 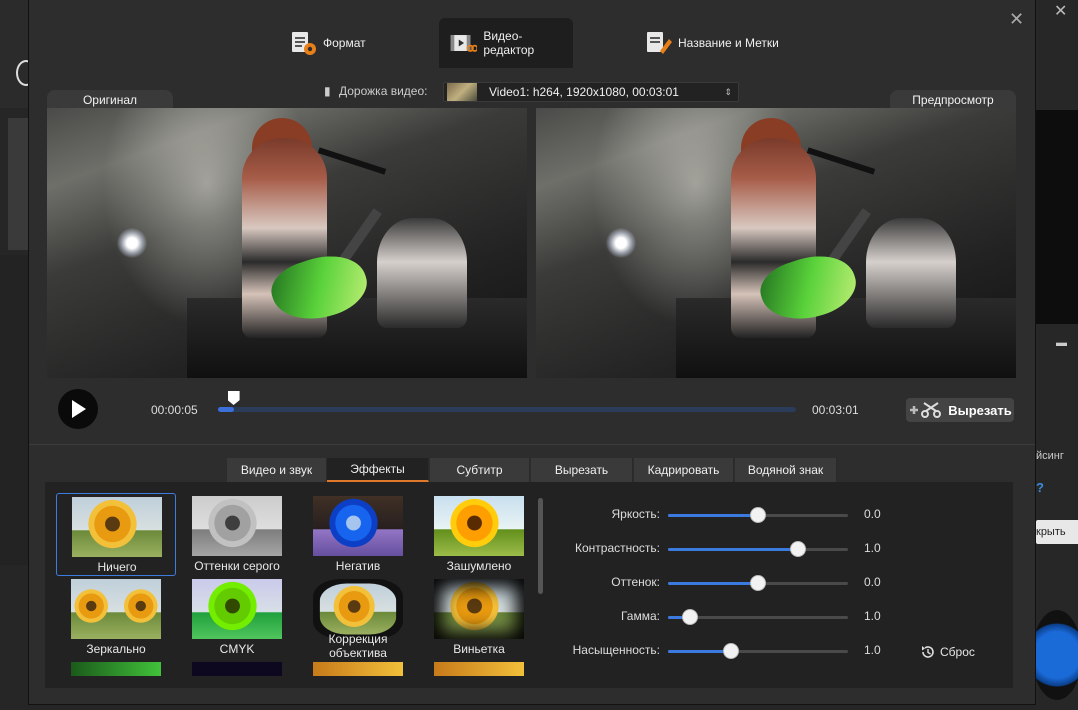 What do you see at coordinates (237, 649) in the screenshot?
I see `effect-label: CMYK` at bounding box center [237, 649].